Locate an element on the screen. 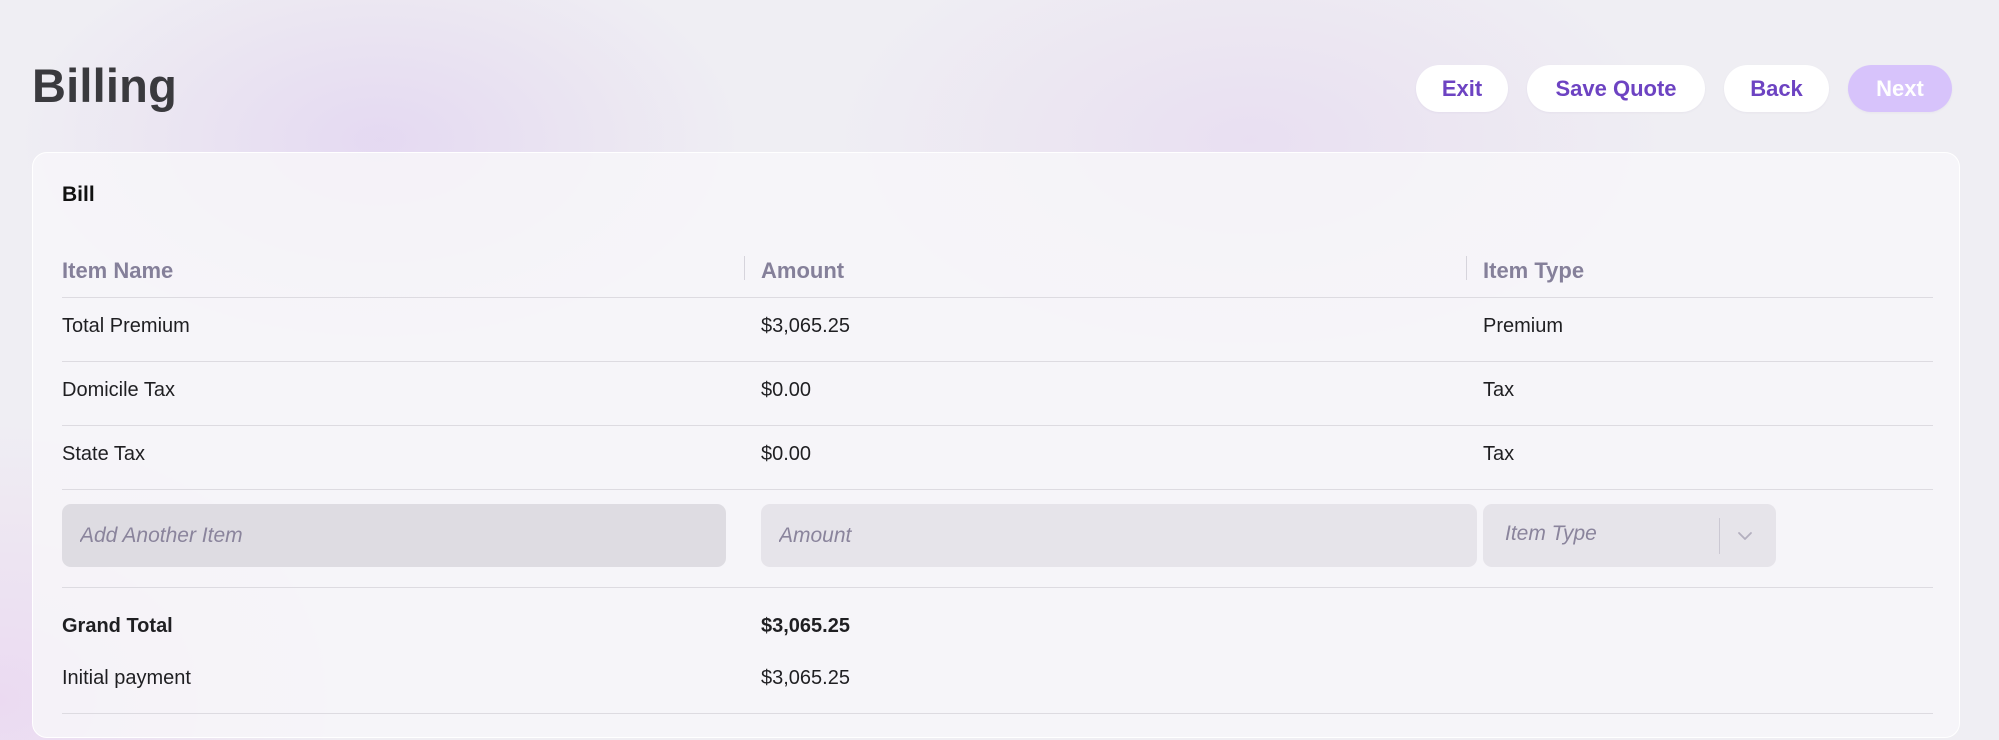 This screenshot has width=1999, height=740. row-1-amount: $3,065.25 is located at coordinates (805, 326).